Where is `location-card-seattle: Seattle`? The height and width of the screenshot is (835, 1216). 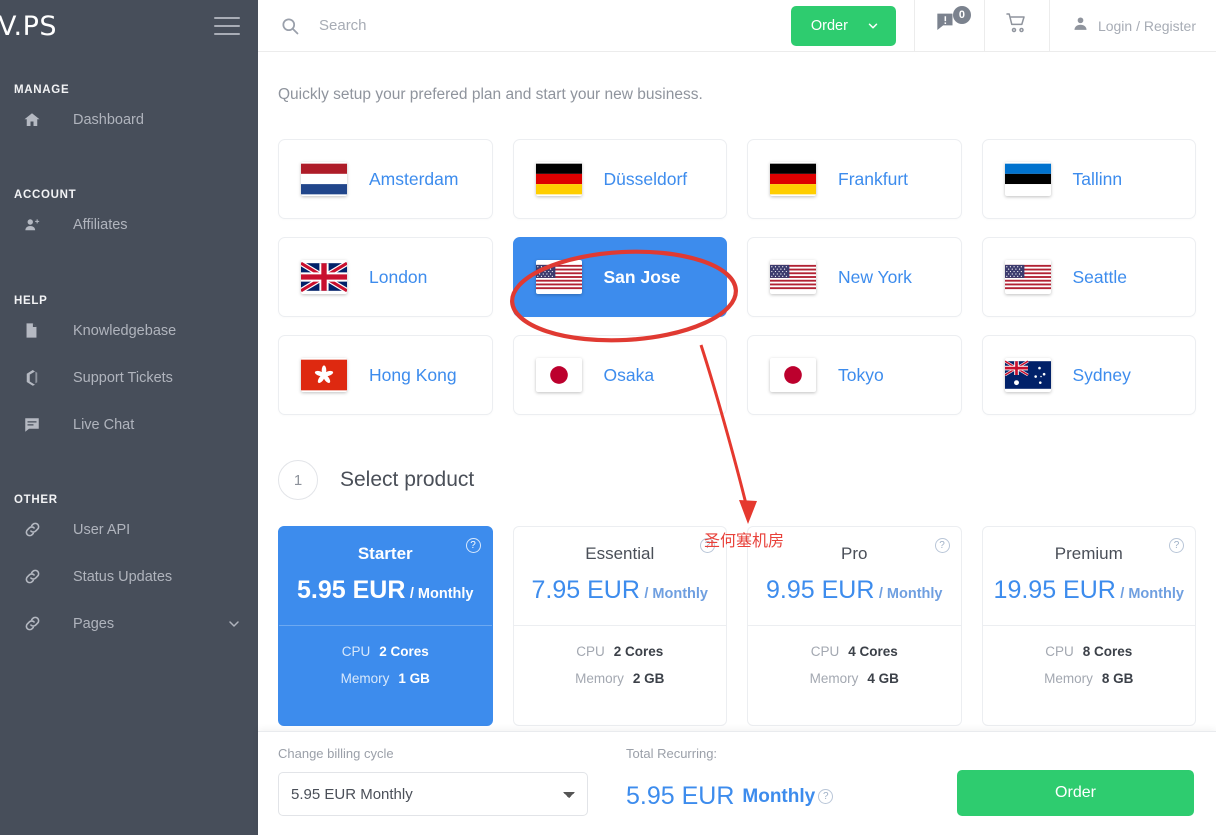 location-card-seattle: Seattle is located at coordinates (1088, 277).